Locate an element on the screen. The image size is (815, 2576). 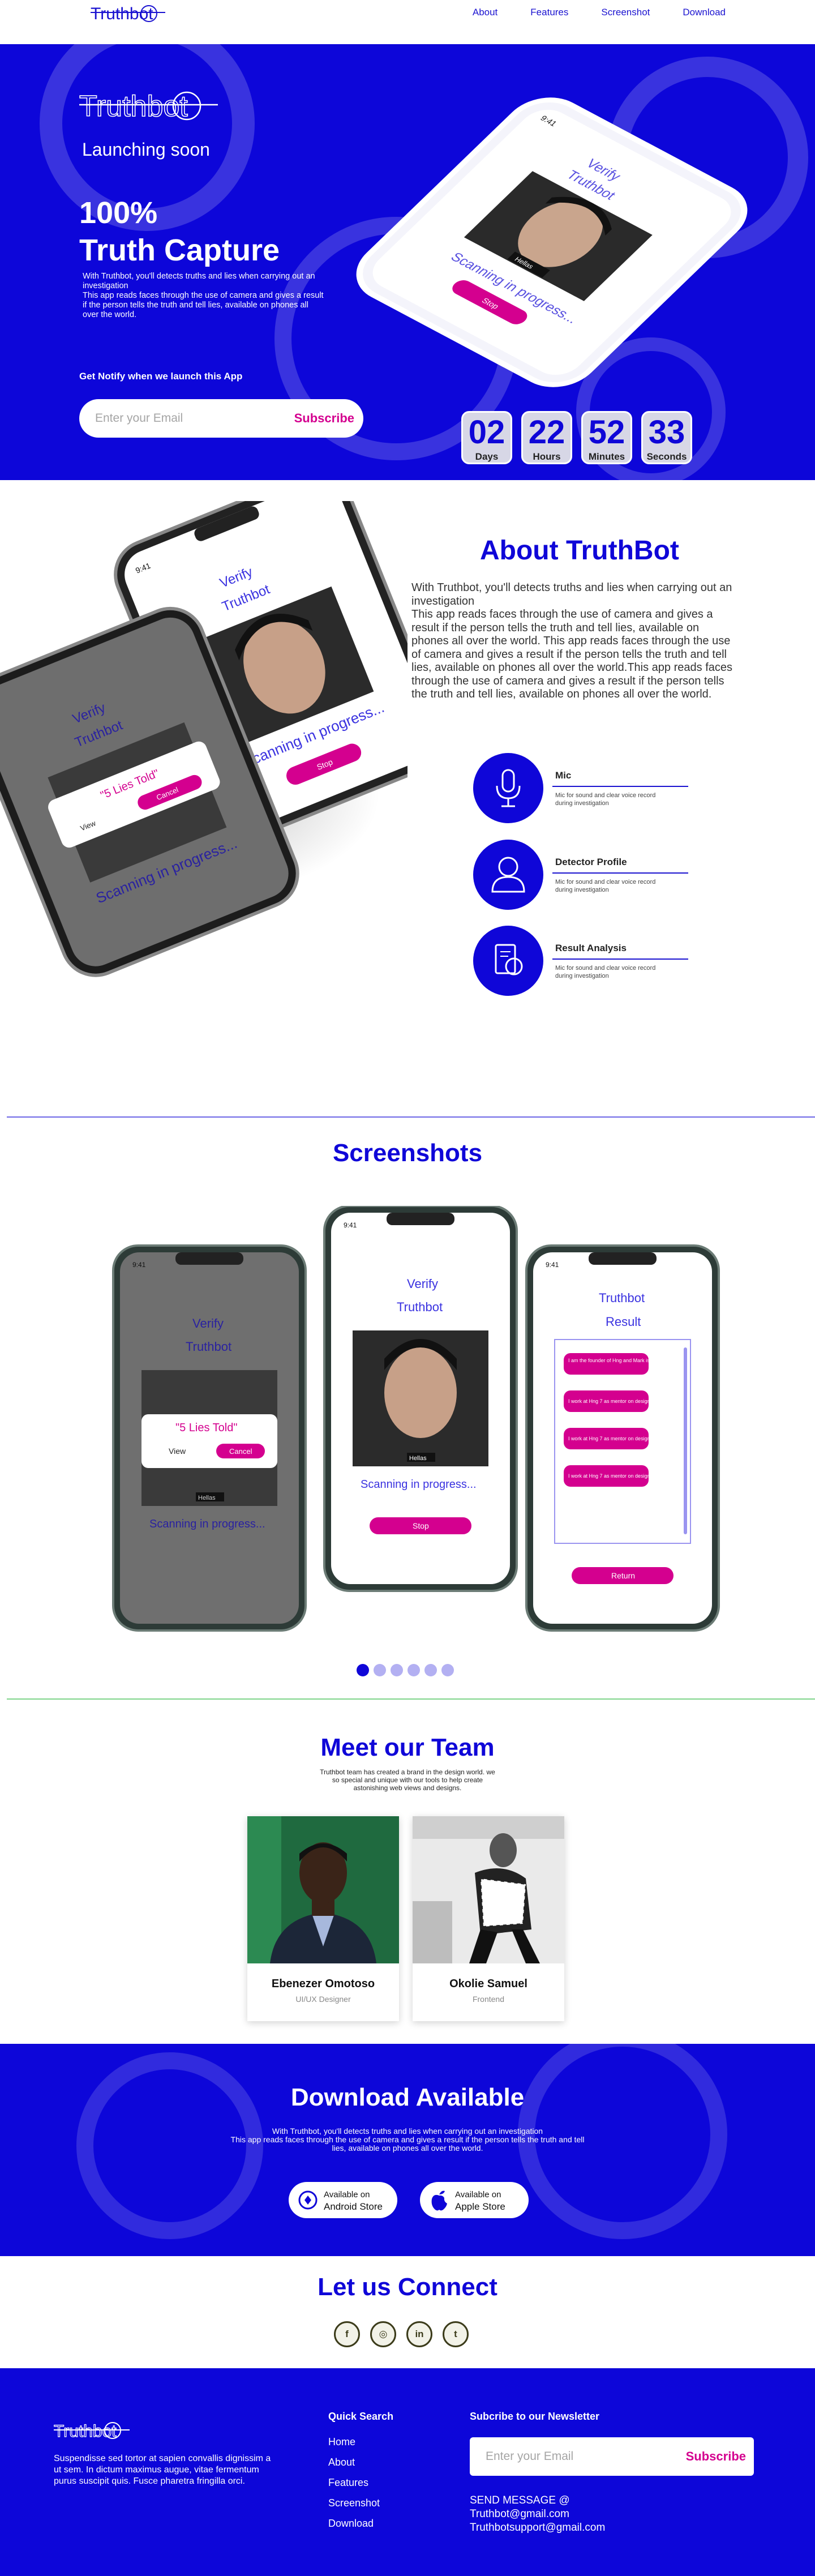
team-card-okolie: Okolie Samuel Frontend is located at coordinates (488, 1918).